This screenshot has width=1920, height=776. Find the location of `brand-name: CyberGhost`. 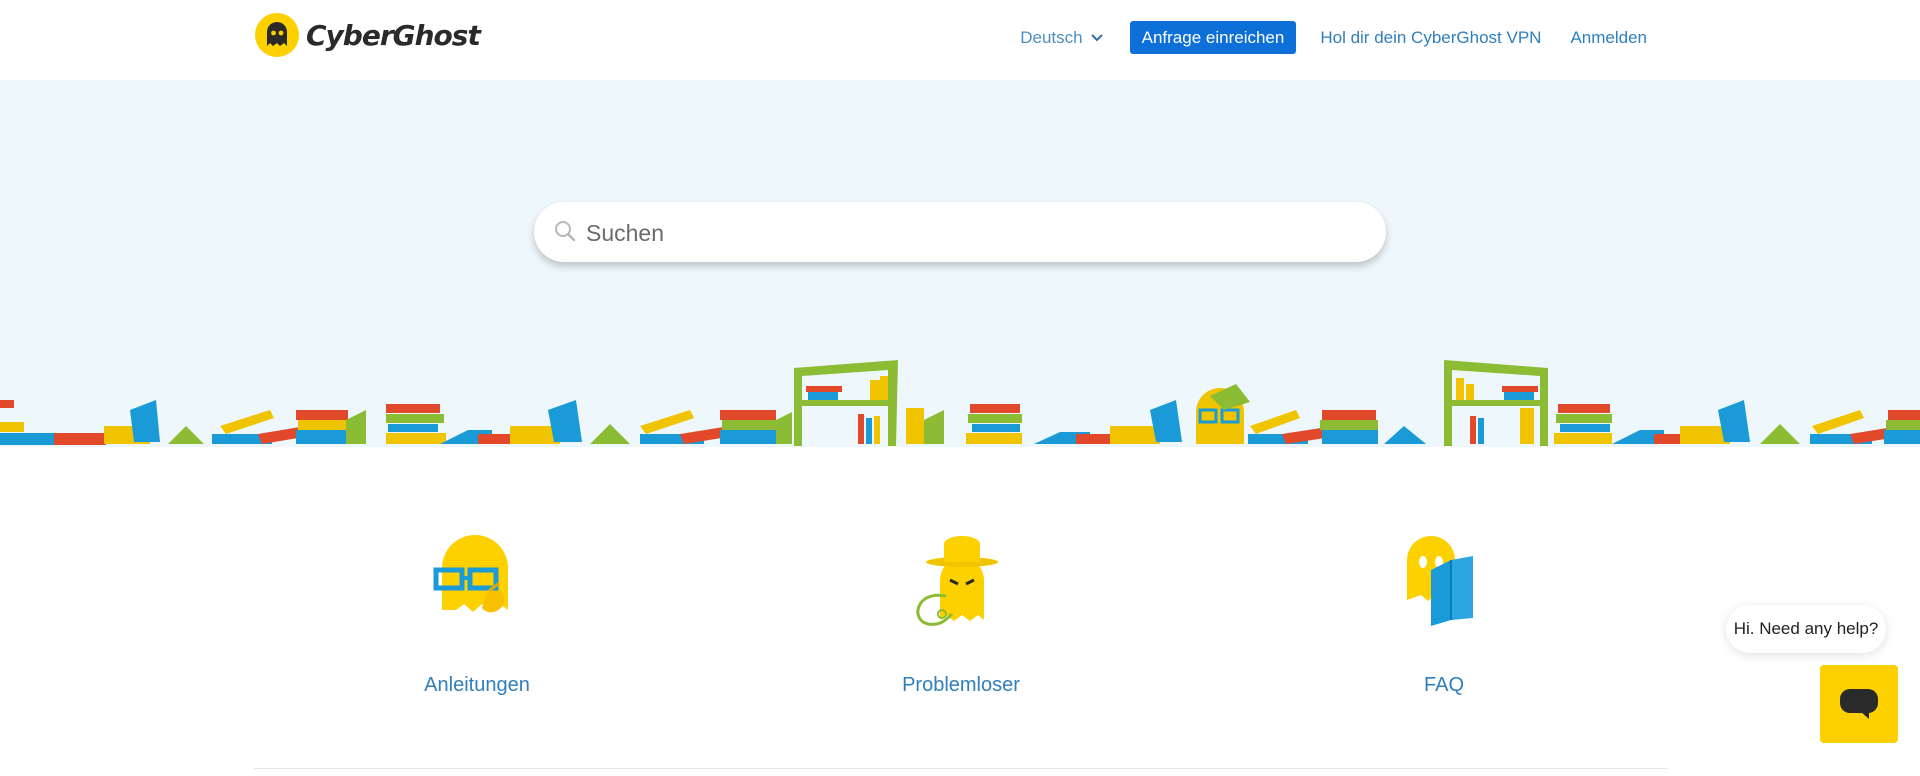

brand-name: CyberGhost is located at coordinates (393, 35).